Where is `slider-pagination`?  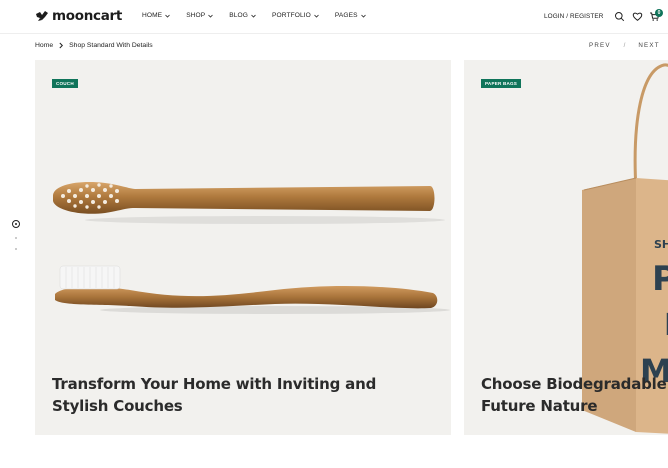 slider-pagination is located at coordinates (16, 235).